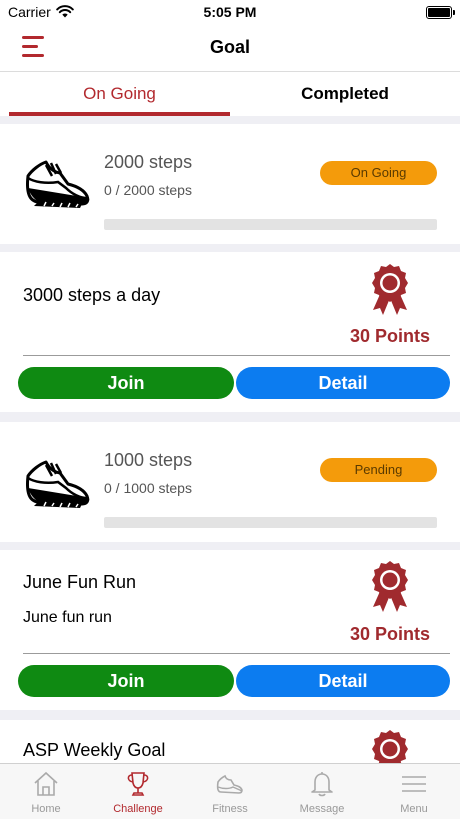 This screenshot has height=819, width=460. I want to click on clock: 5:05 PM, so click(230, 12).